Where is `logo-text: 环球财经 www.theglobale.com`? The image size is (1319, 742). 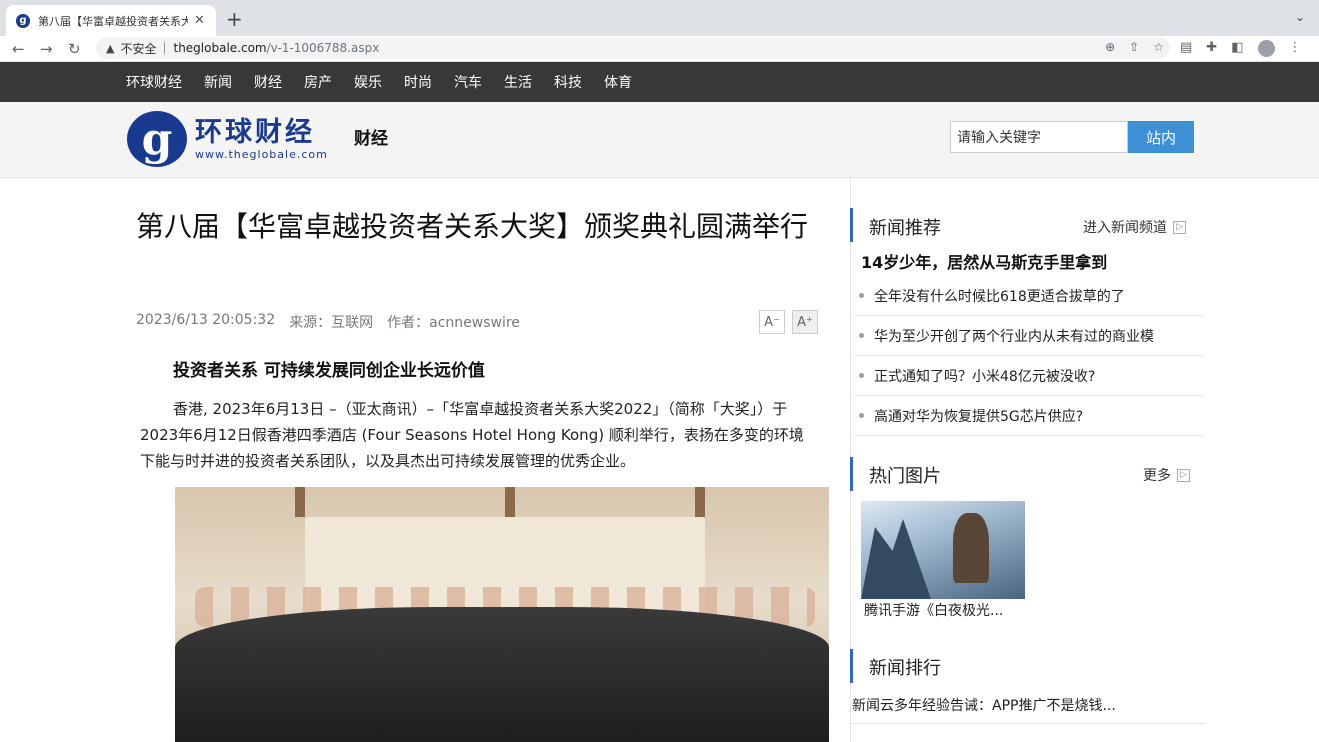
logo-text: 环球财经 www.theglobale.com is located at coordinates (261, 138).